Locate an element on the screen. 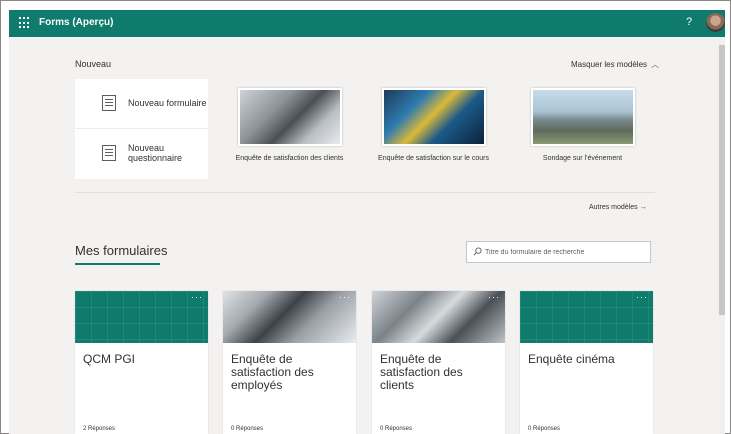 Image resolution: width=731 pixels, height=434 pixels. hide-templates-link: Masquer les modèles ︿ is located at coordinates (615, 64).